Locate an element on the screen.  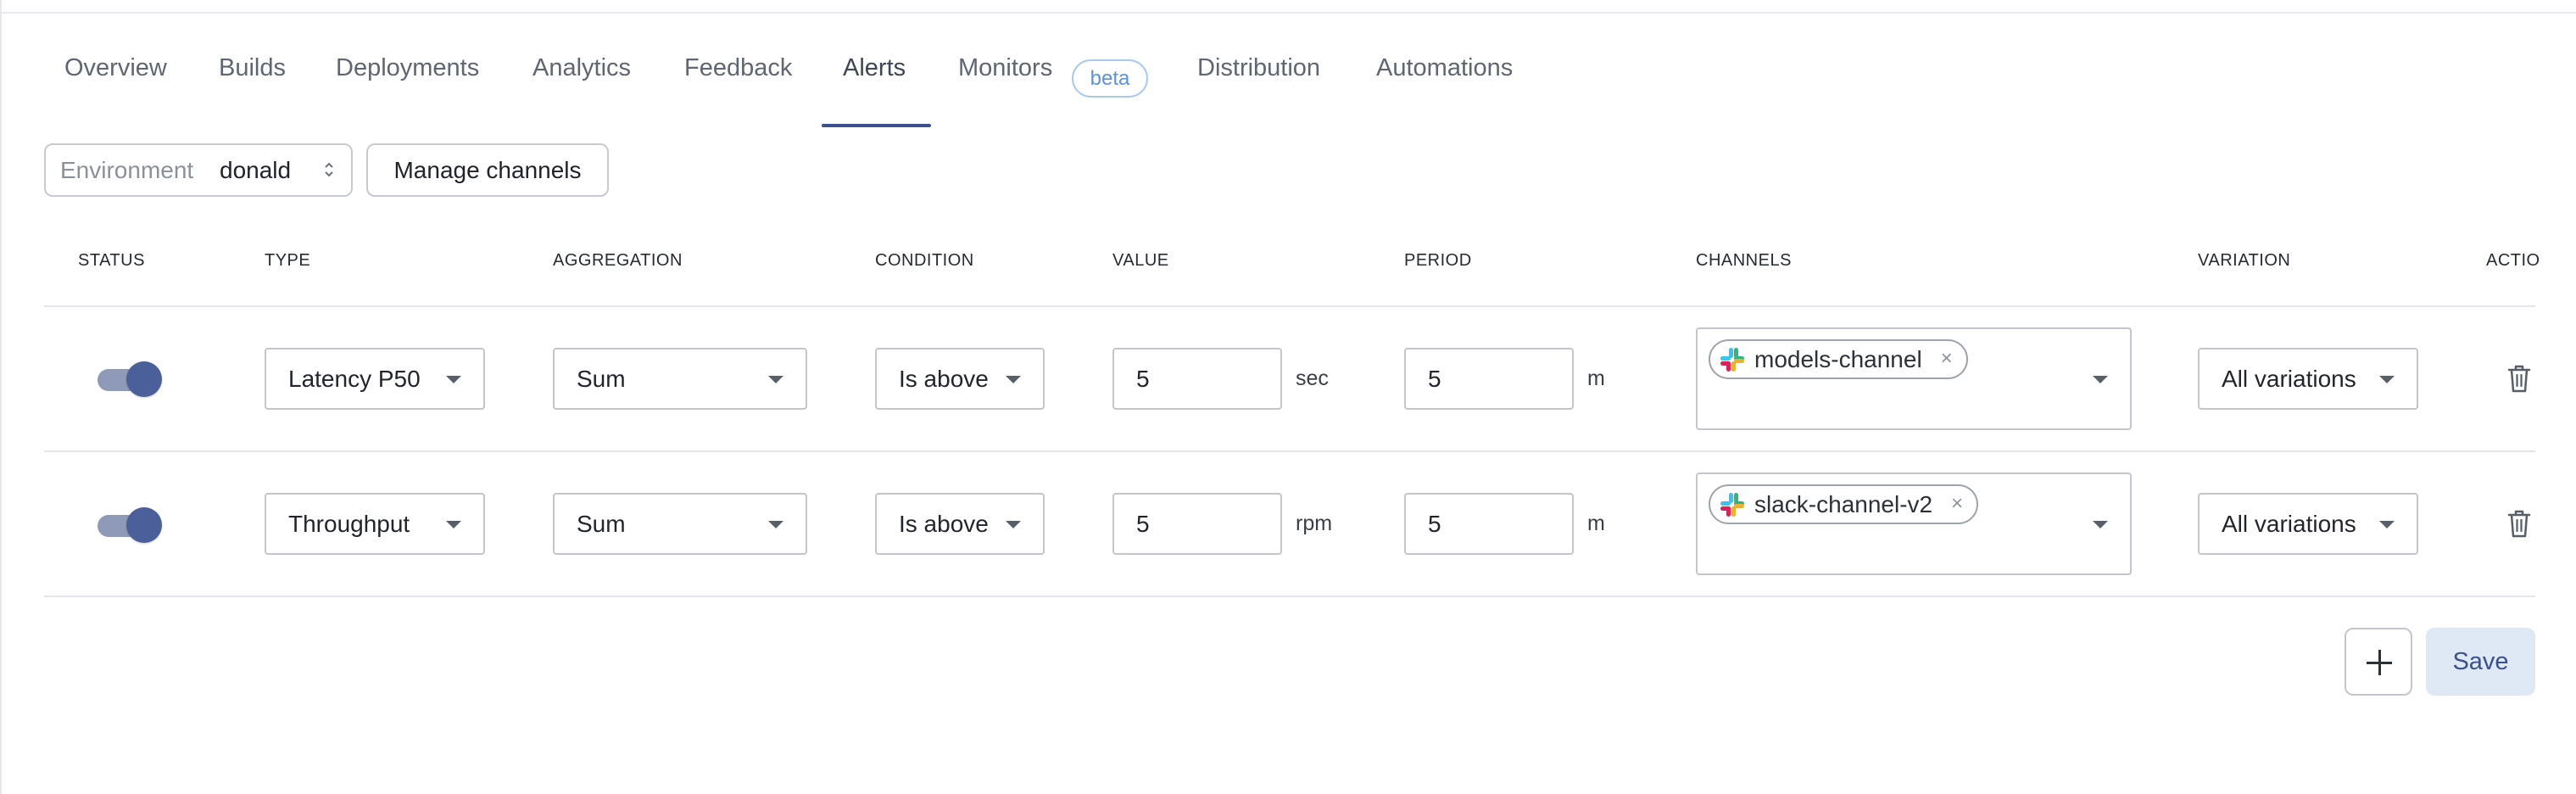
table-bottom-divider is located at coordinates (1289, 596).